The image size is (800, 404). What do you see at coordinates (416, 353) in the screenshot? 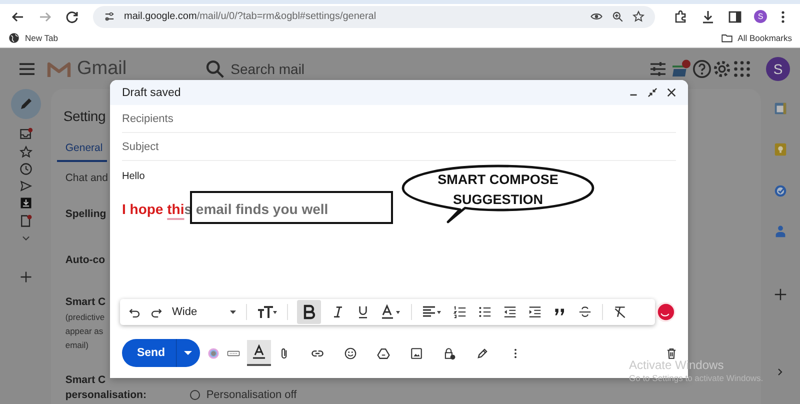
I see `image-icon` at bounding box center [416, 353].